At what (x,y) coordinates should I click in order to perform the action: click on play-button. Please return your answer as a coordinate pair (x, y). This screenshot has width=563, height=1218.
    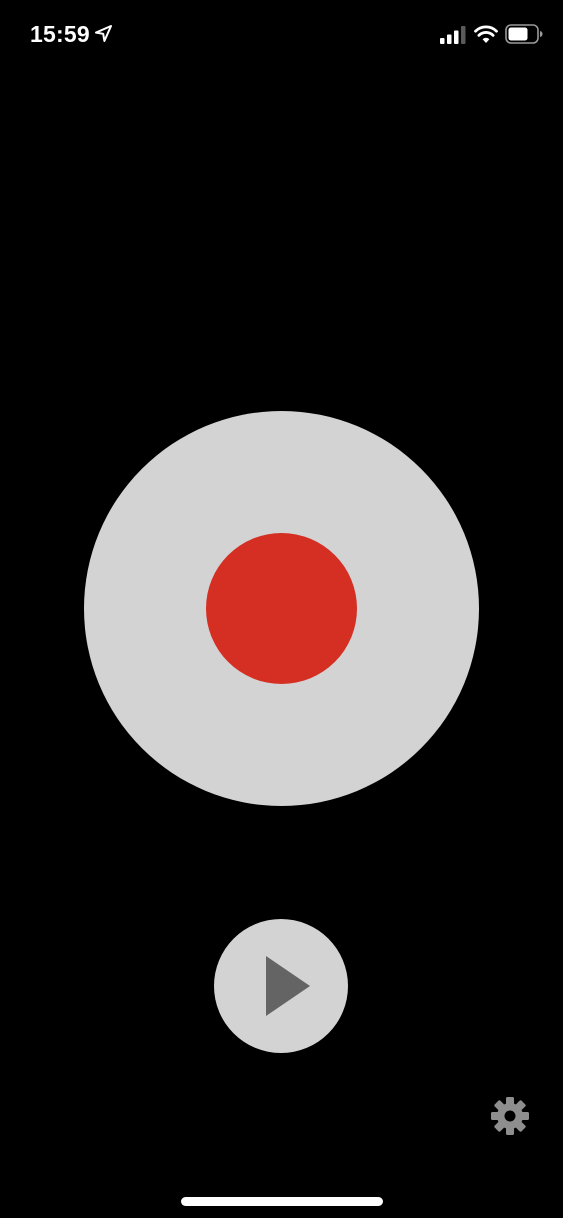
    Looking at the image, I should click on (281, 986).